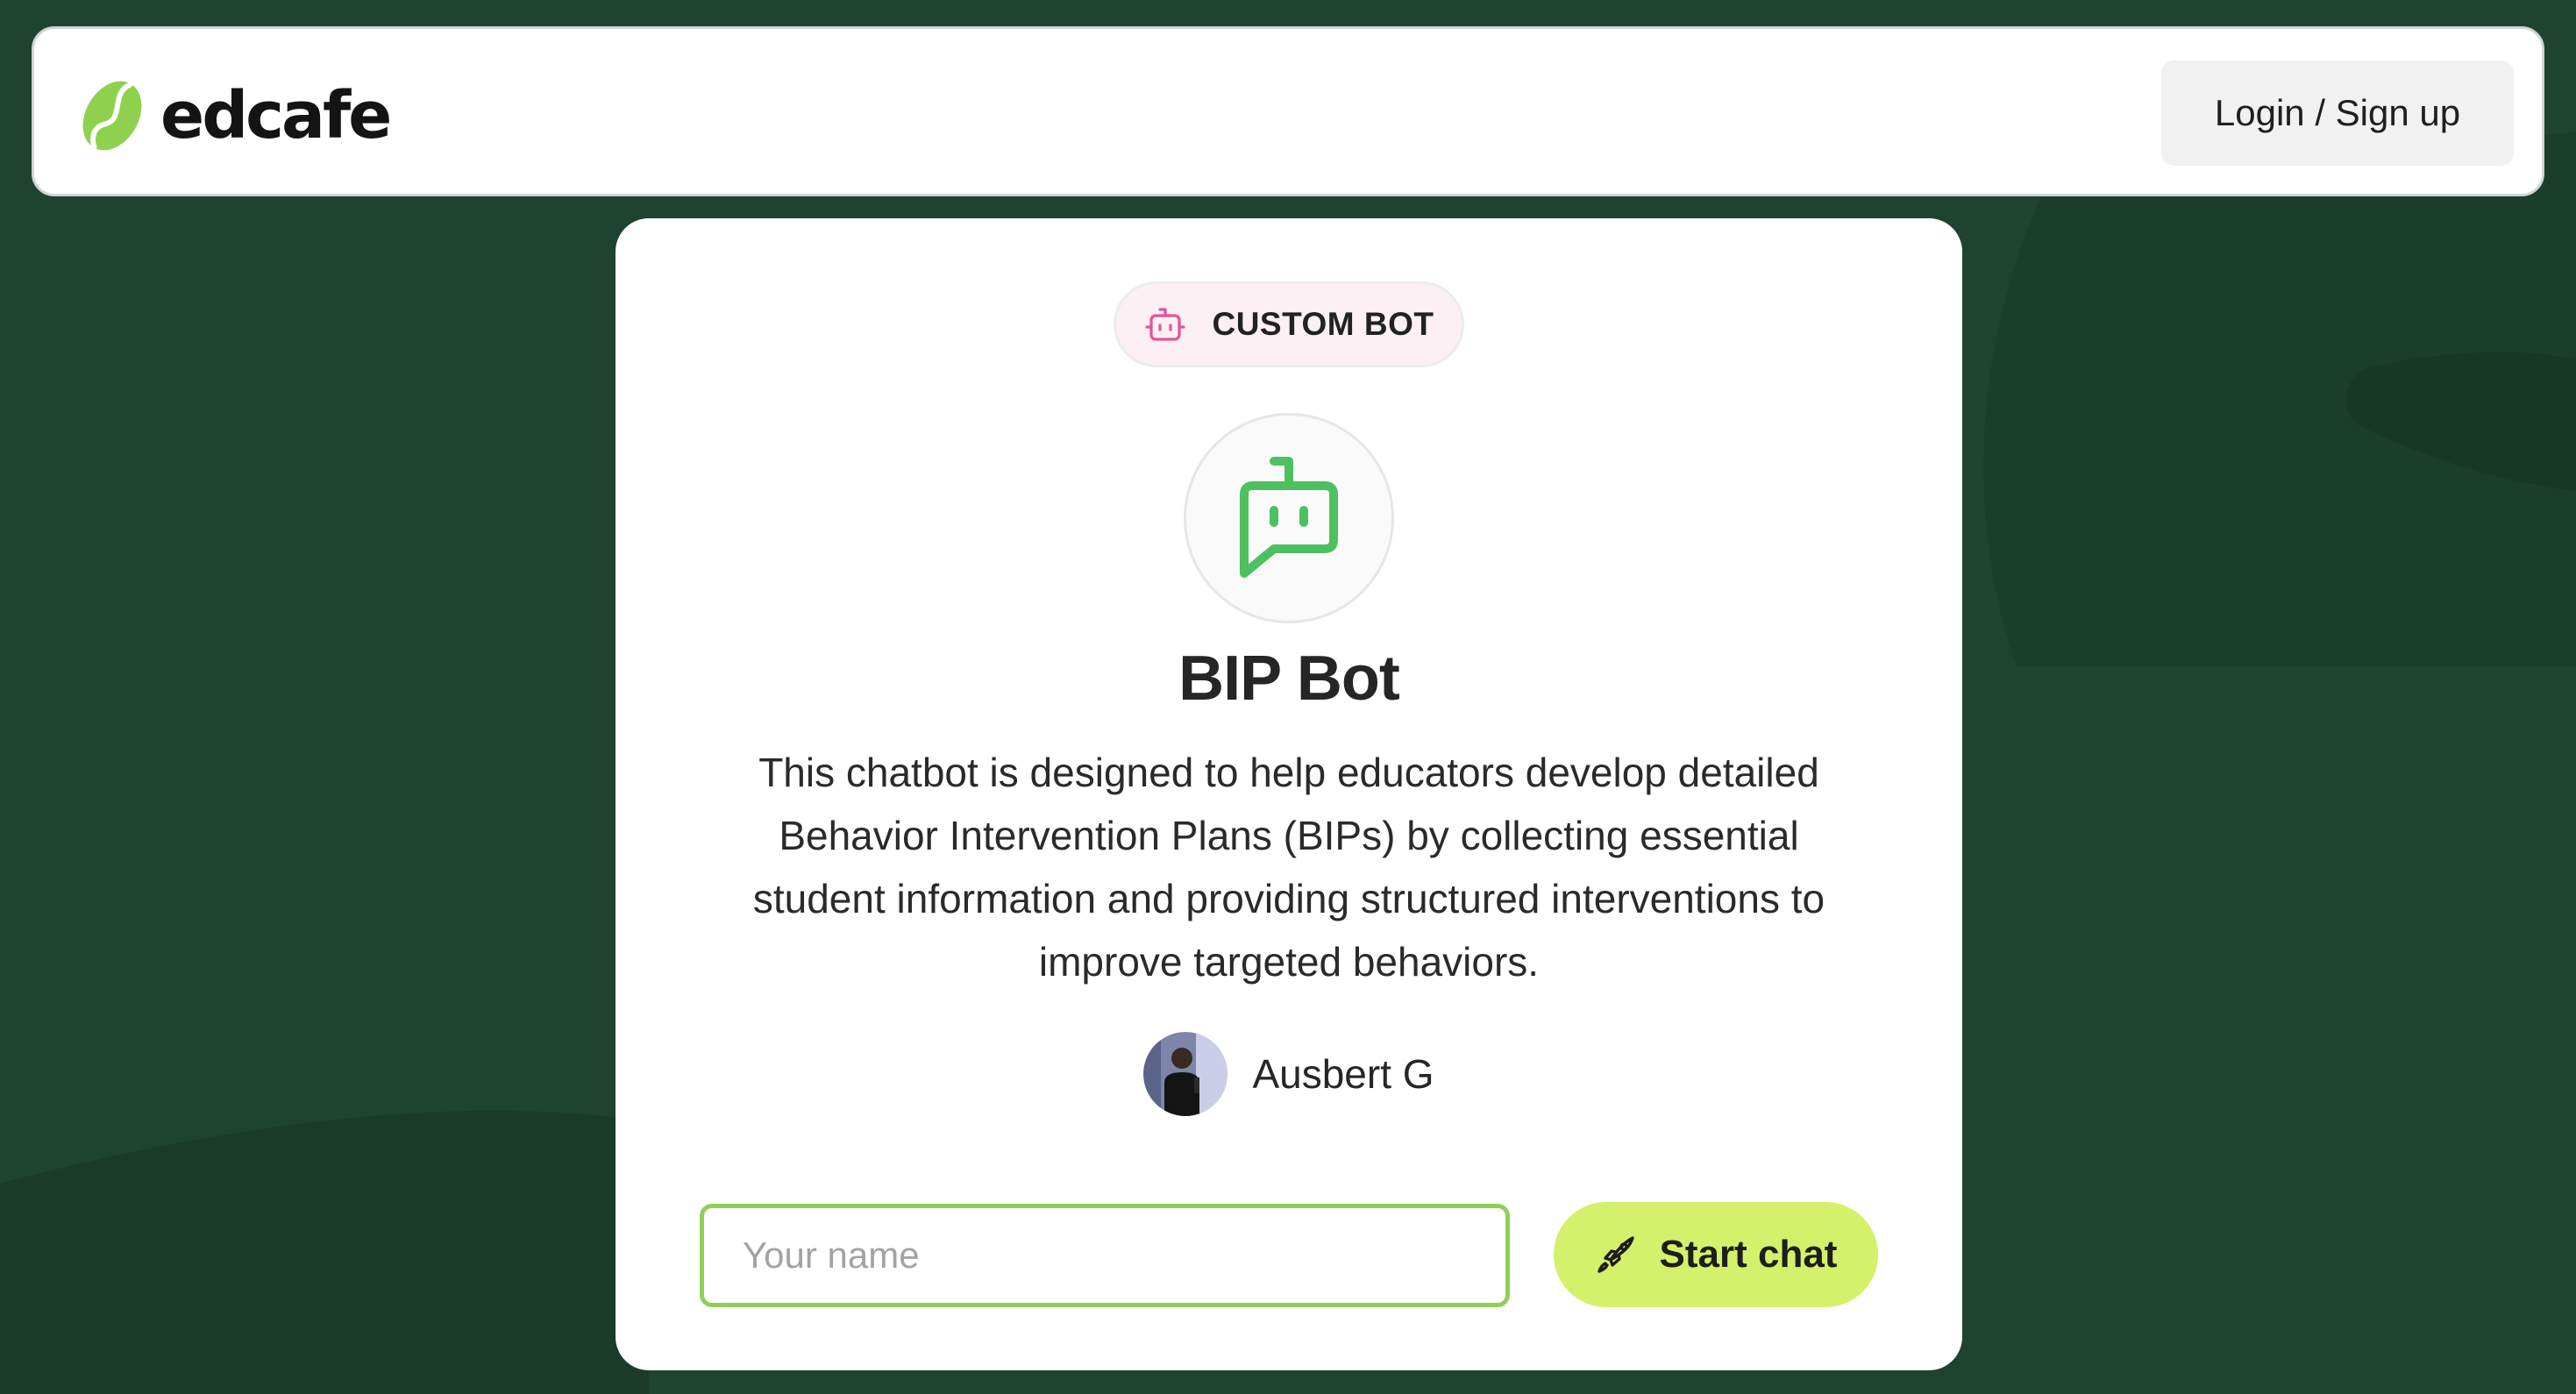  Describe the element at coordinates (1165, 324) in the screenshot. I see `robot-icon` at that location.